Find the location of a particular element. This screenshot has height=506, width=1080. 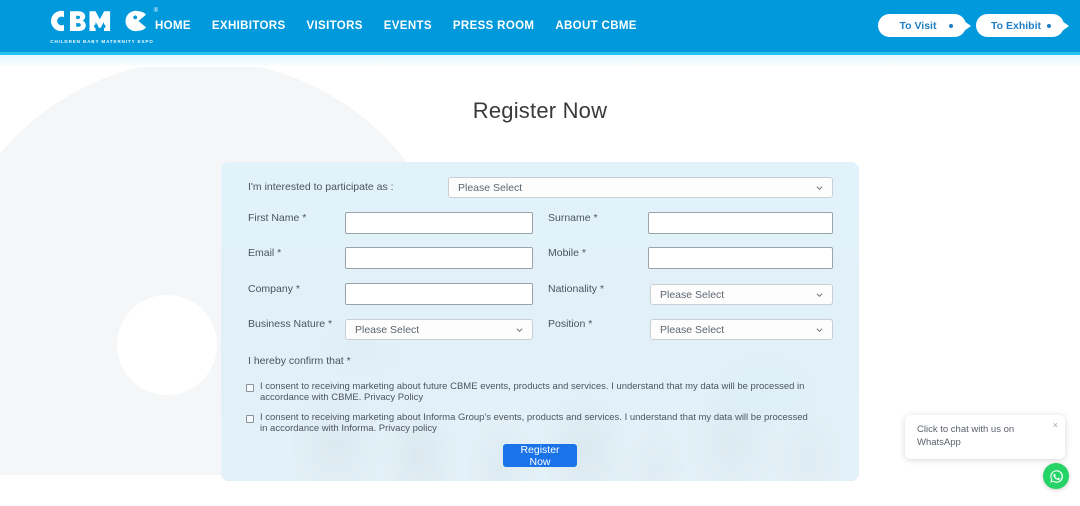

surname-input is located at coordinates (740, 223).